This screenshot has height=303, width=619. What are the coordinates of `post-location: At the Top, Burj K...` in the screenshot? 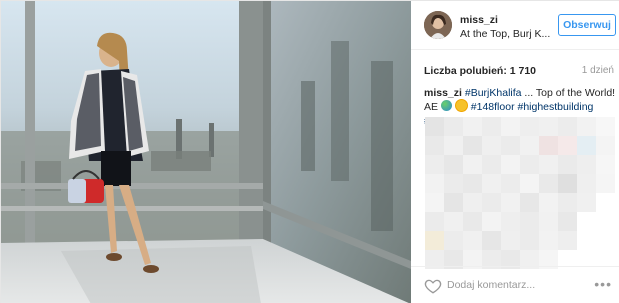 It's located at (505, 34).